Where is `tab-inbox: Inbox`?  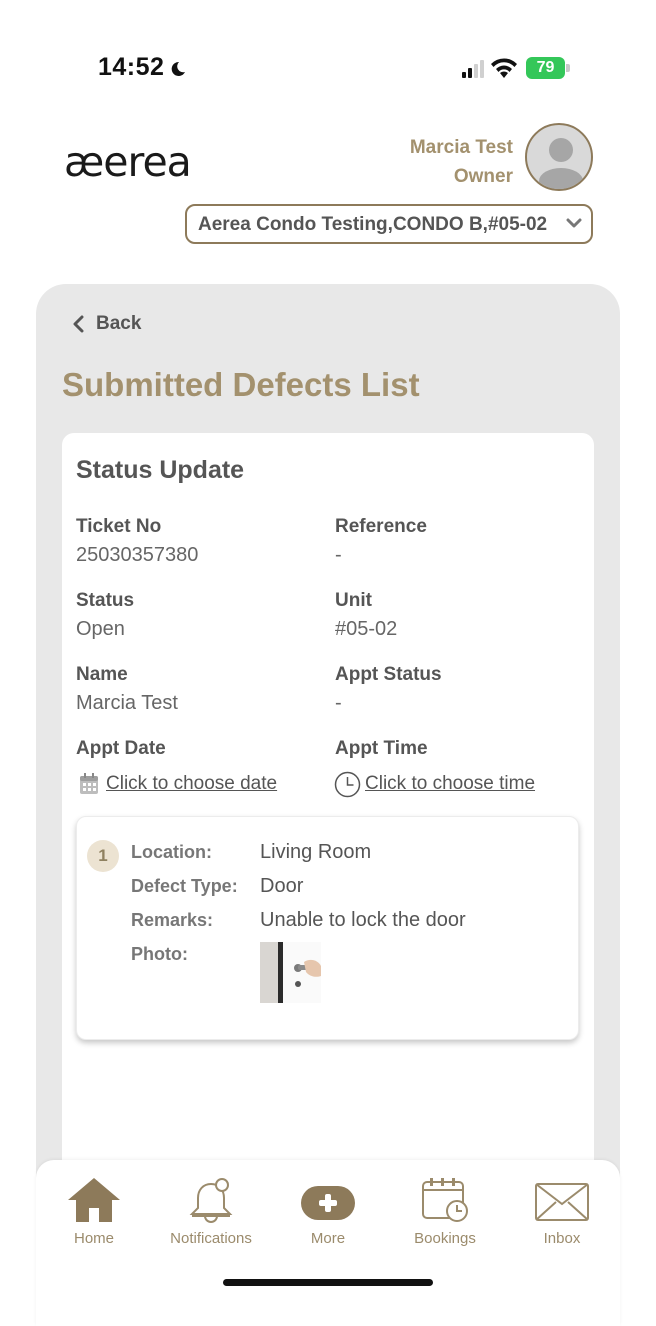
tab-inbox: Inbox is located at coordinates (562, 1211).